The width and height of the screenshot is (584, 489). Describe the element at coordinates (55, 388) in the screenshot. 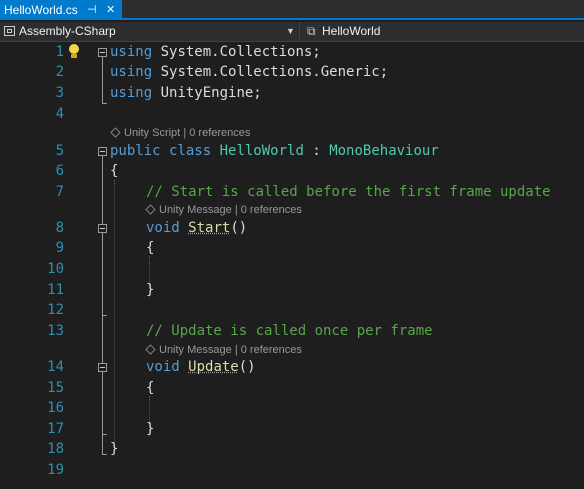

I see `line-number: 15` at that location.